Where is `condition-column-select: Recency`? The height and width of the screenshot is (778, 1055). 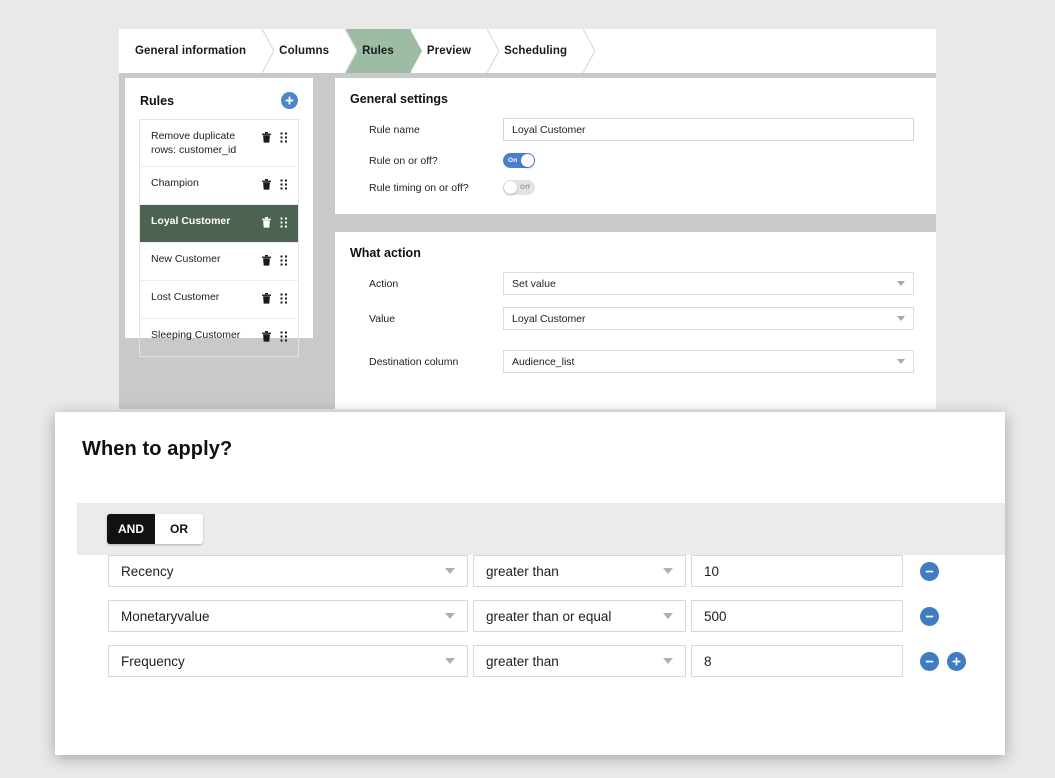 condition-column-select: Recency is located at coordinates (288, 571).